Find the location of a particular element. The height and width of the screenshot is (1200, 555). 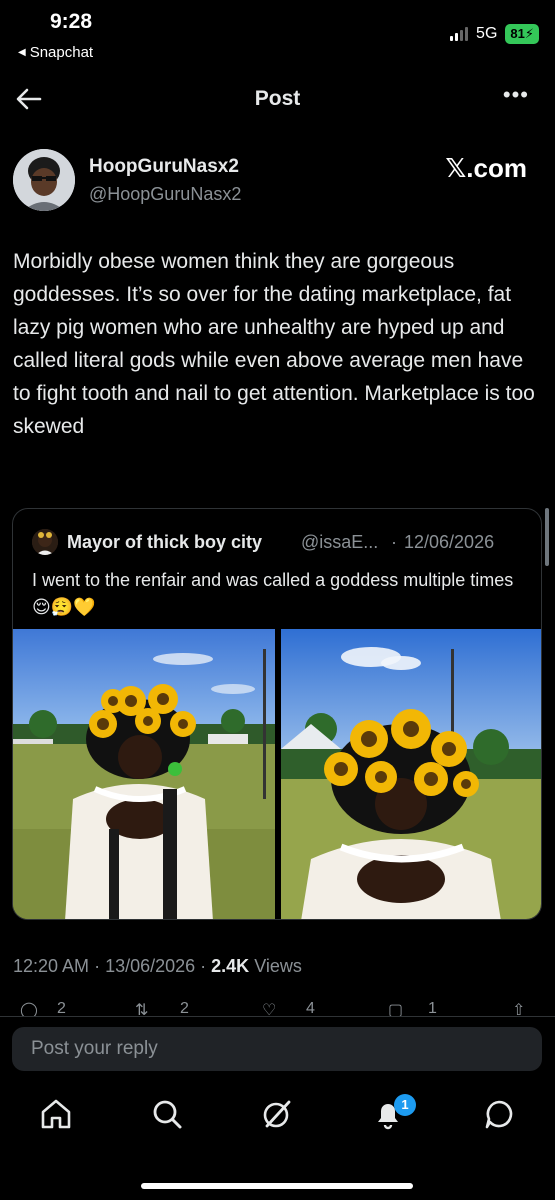

author-name: HoopGuruNasx2 is located at coordinates (164, 167).